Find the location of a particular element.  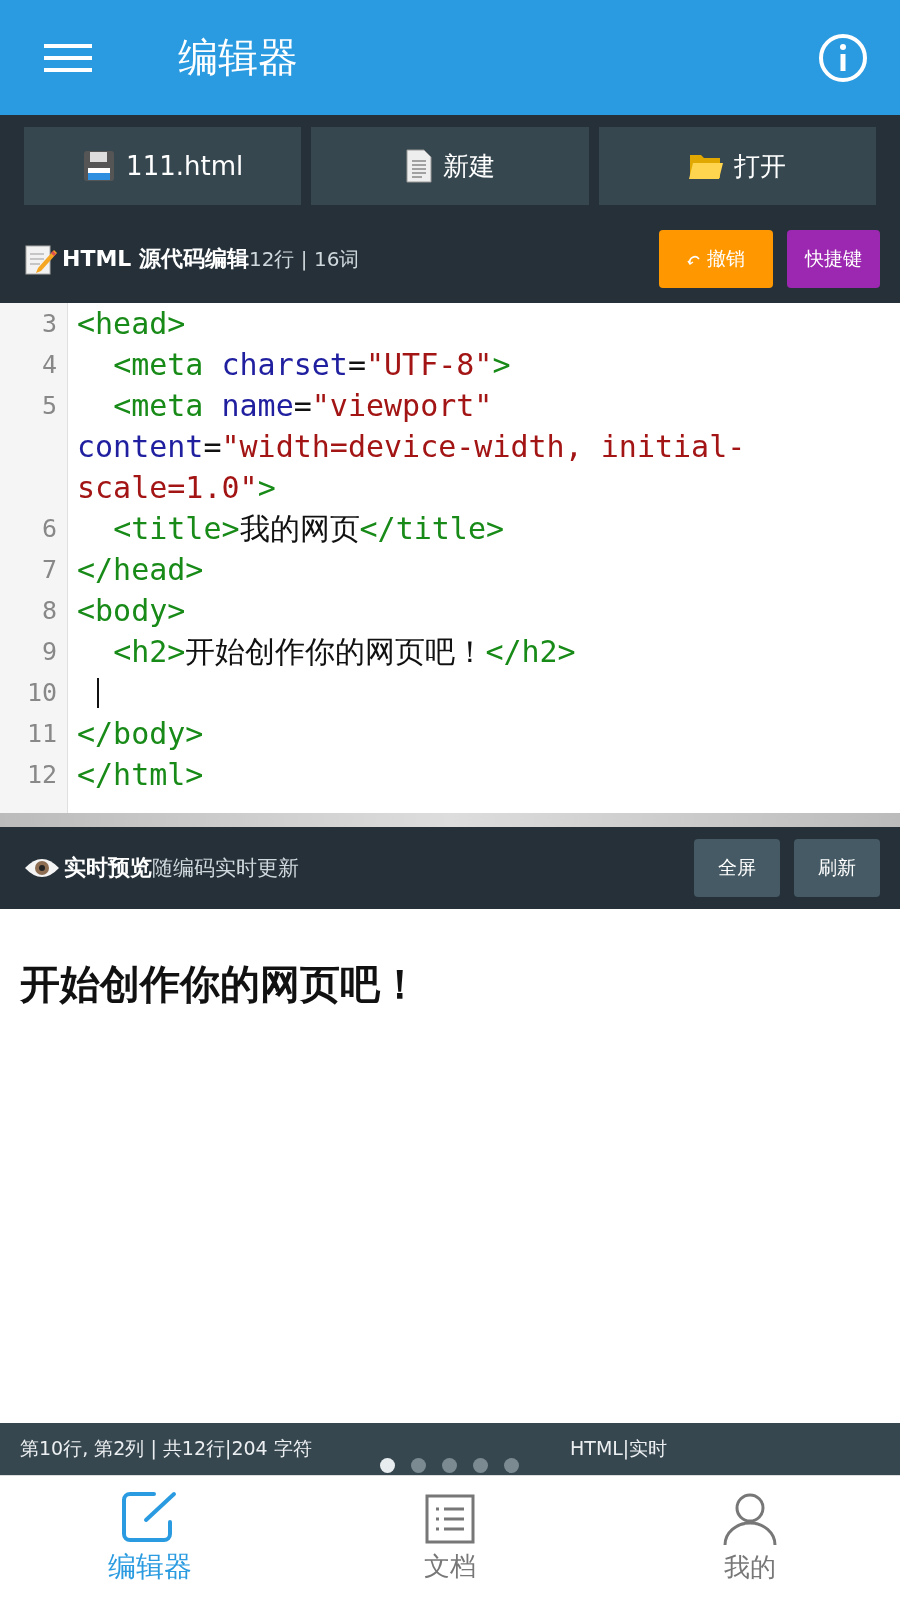

line-number: 5 is located at coordinates (49, 406).